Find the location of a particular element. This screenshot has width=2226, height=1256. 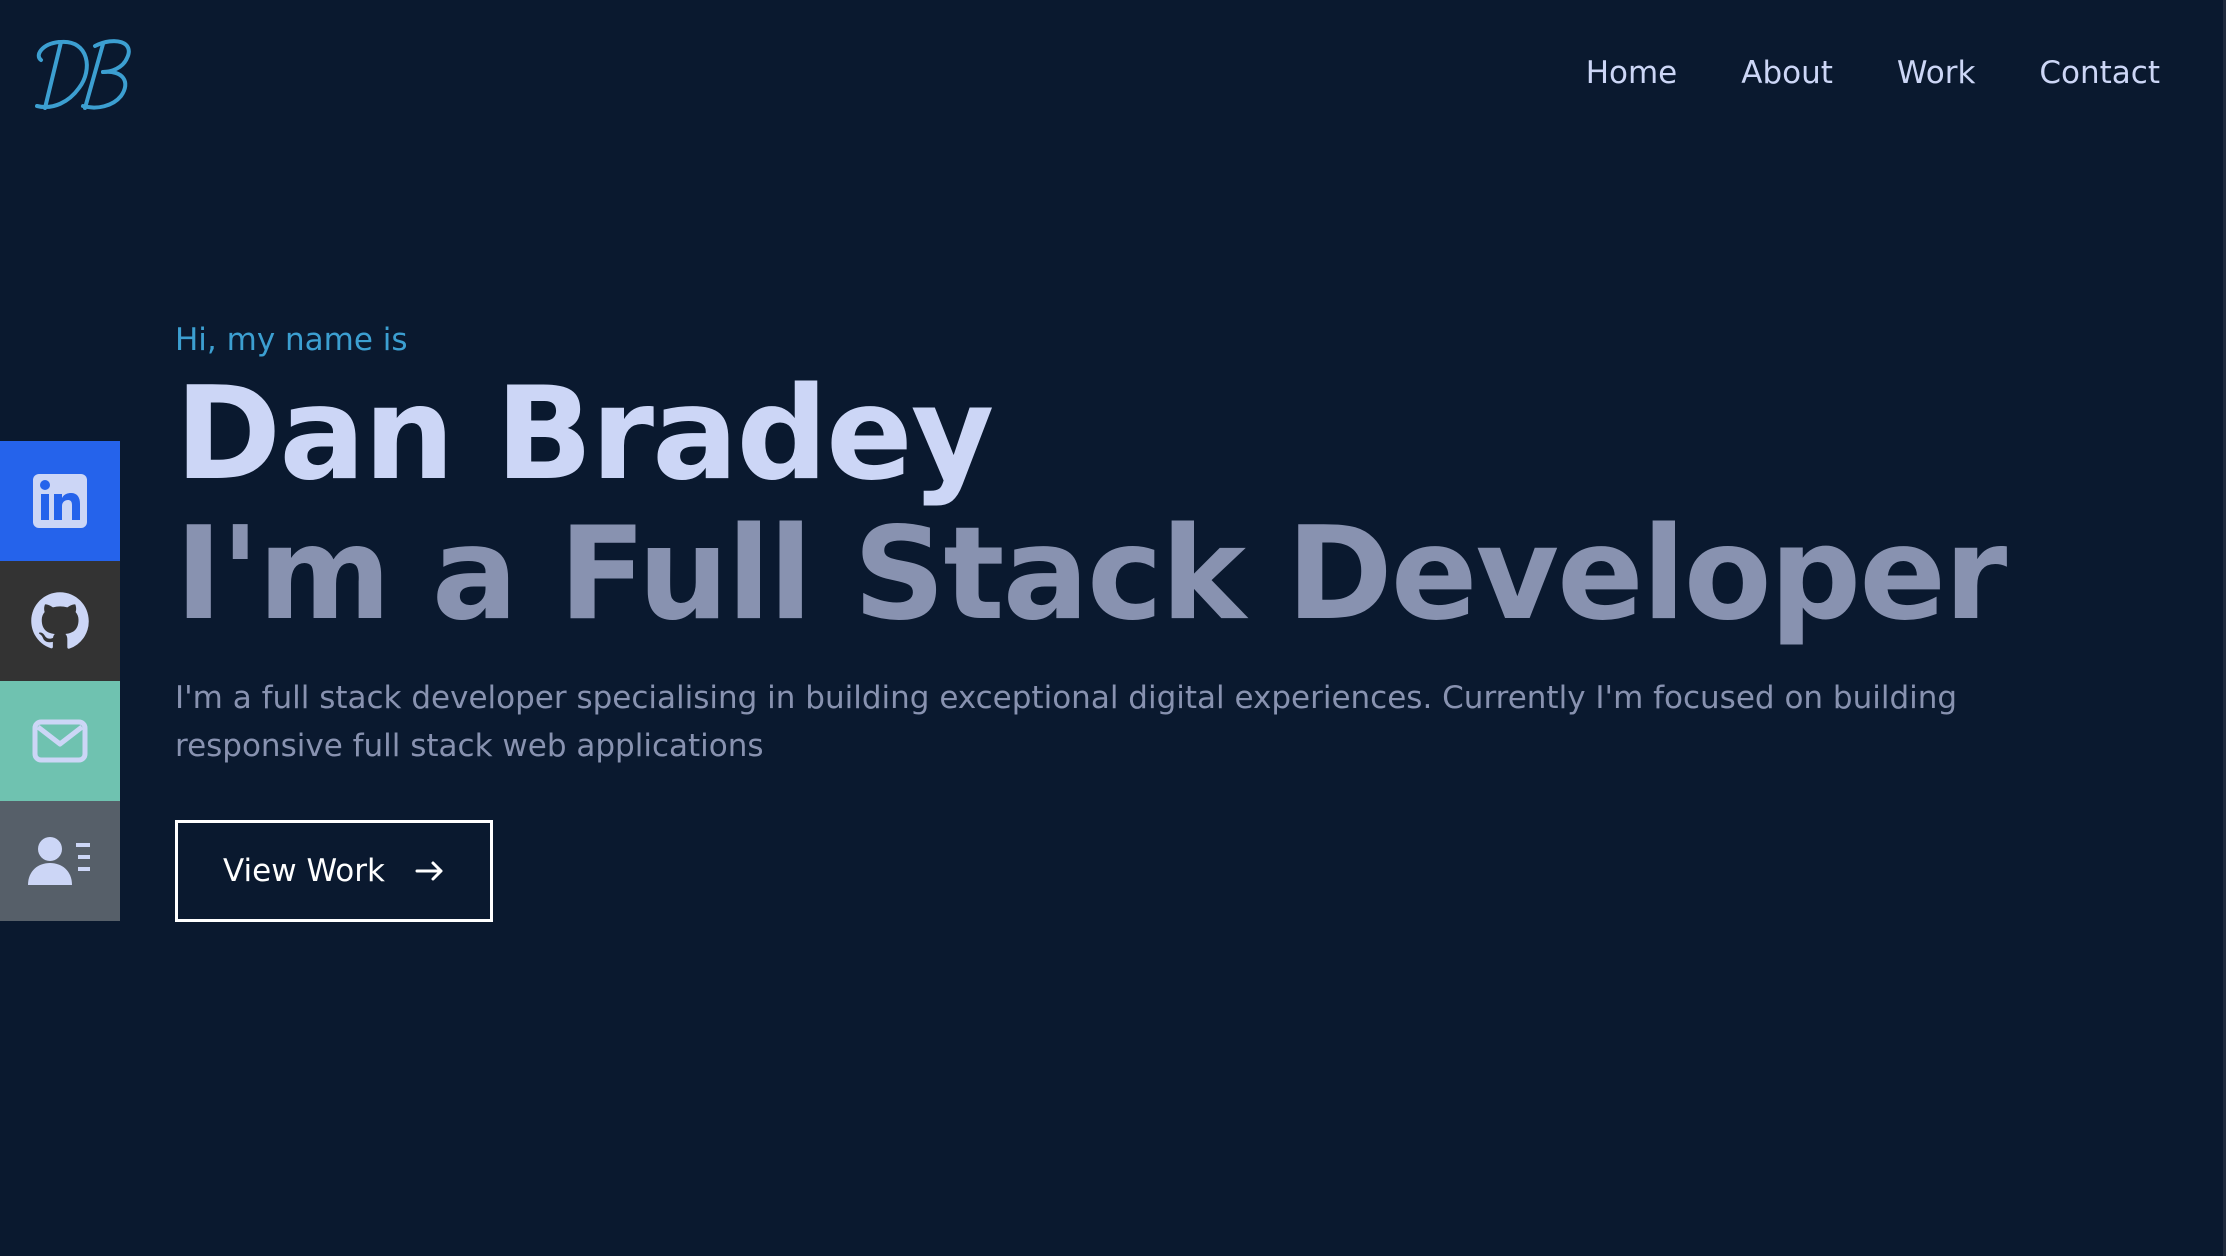

resume-link is located at coordinates (60, 861).